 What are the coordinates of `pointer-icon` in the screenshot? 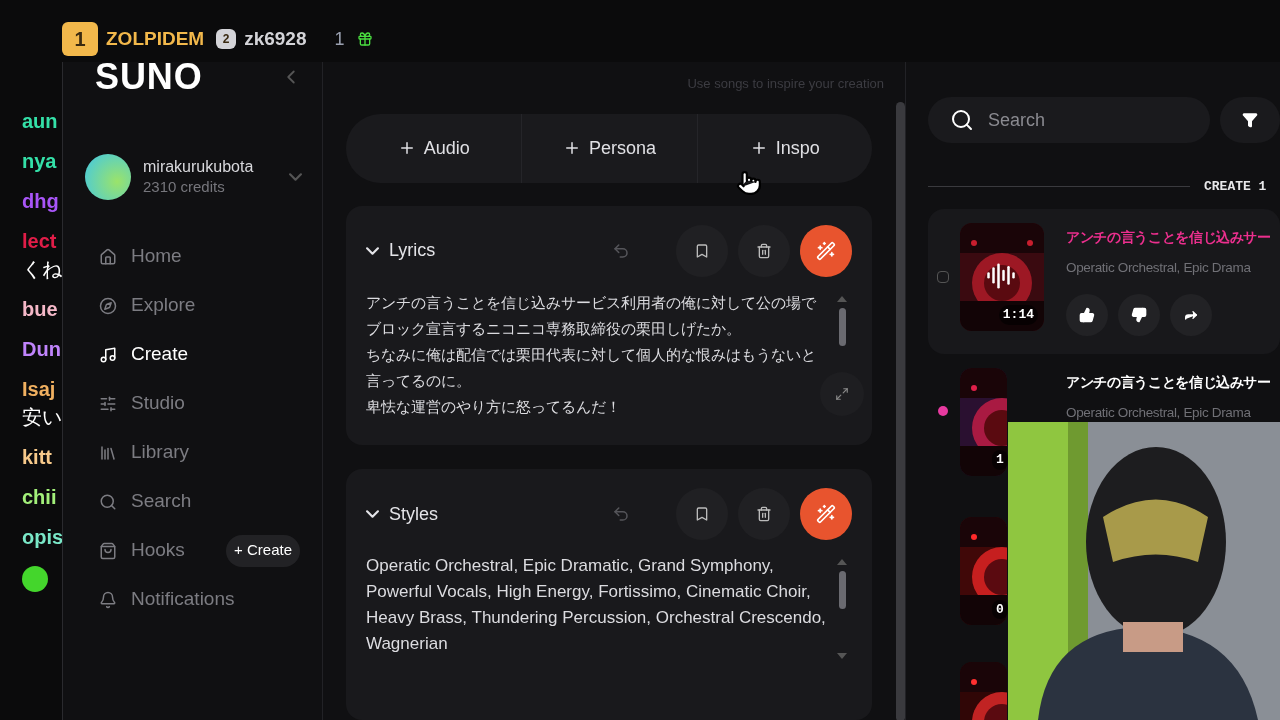 It's located at (749, 183).